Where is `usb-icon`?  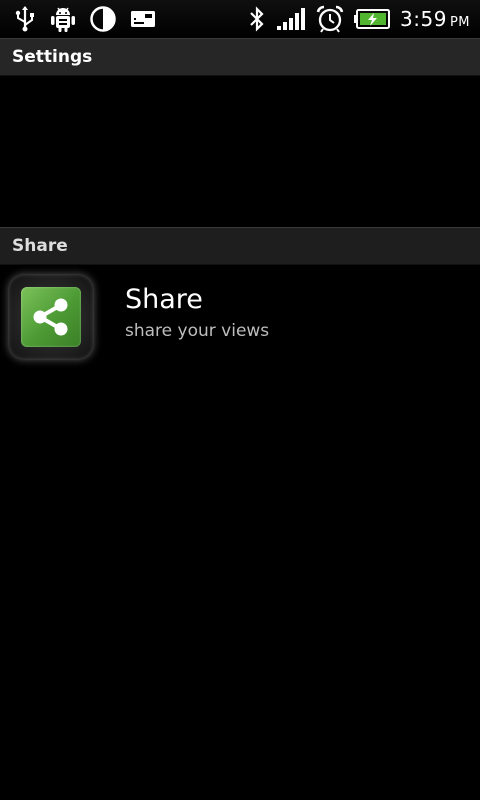
usb-icon is located at coordinates (24, 19).